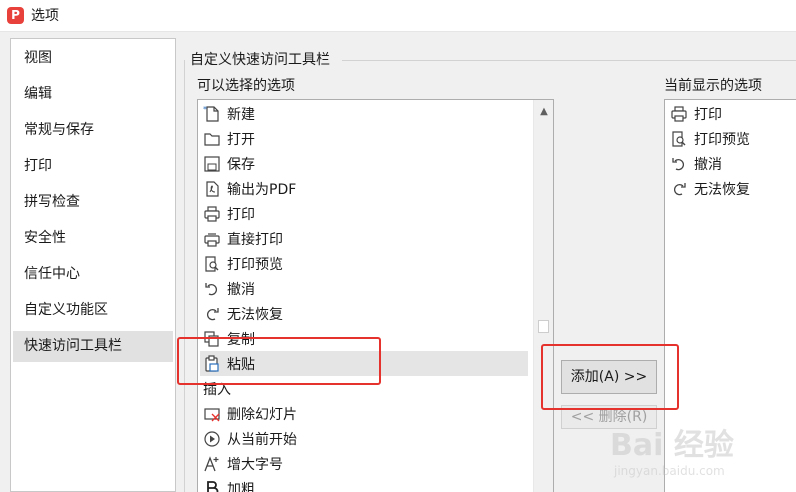 The width and height of the screenshot is (796, 492). I want to click on title-bar: P 选项, so click(398, 16).